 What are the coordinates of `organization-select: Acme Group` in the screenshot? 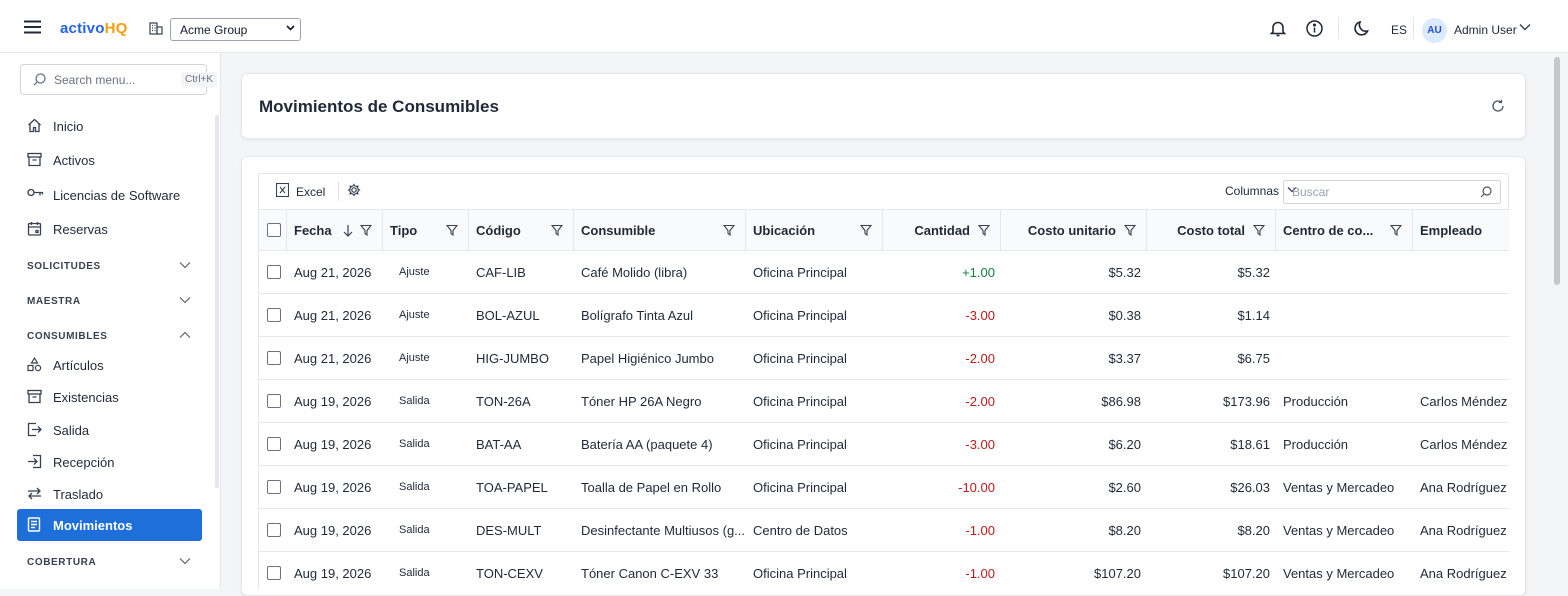 It's located at (235, 29).